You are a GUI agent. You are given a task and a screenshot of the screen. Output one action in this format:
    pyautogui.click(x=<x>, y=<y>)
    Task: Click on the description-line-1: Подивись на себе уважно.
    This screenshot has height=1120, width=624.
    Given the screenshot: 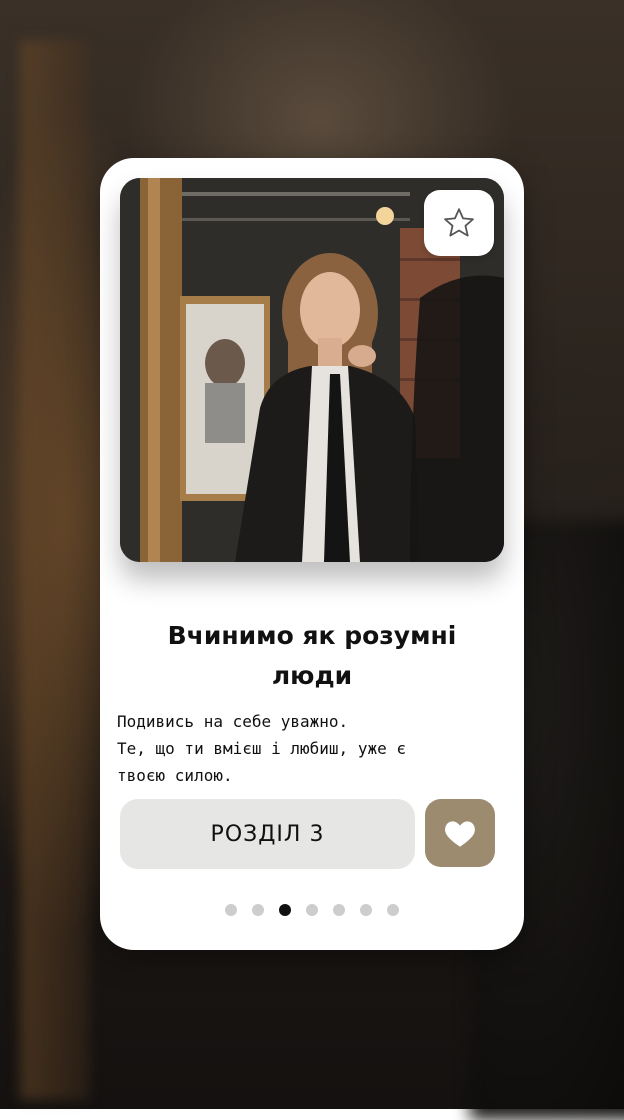 What is the action you would take?
    pyautogui.click(x=233, y=721)
    